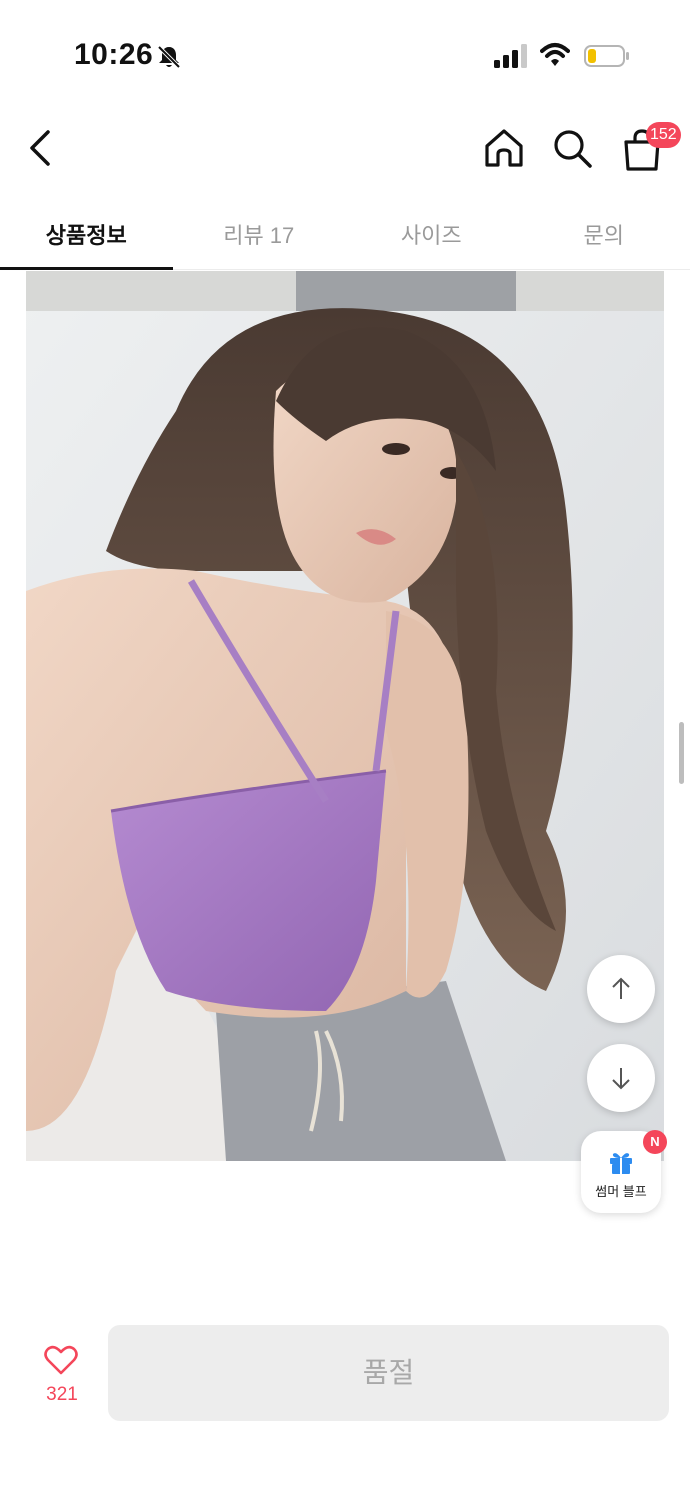 This screenshot has height=1500, width=690. What do you see at coordinates (345, 150) in the screenshot?
I see `top-navigation` at bounding box center [345, 150].